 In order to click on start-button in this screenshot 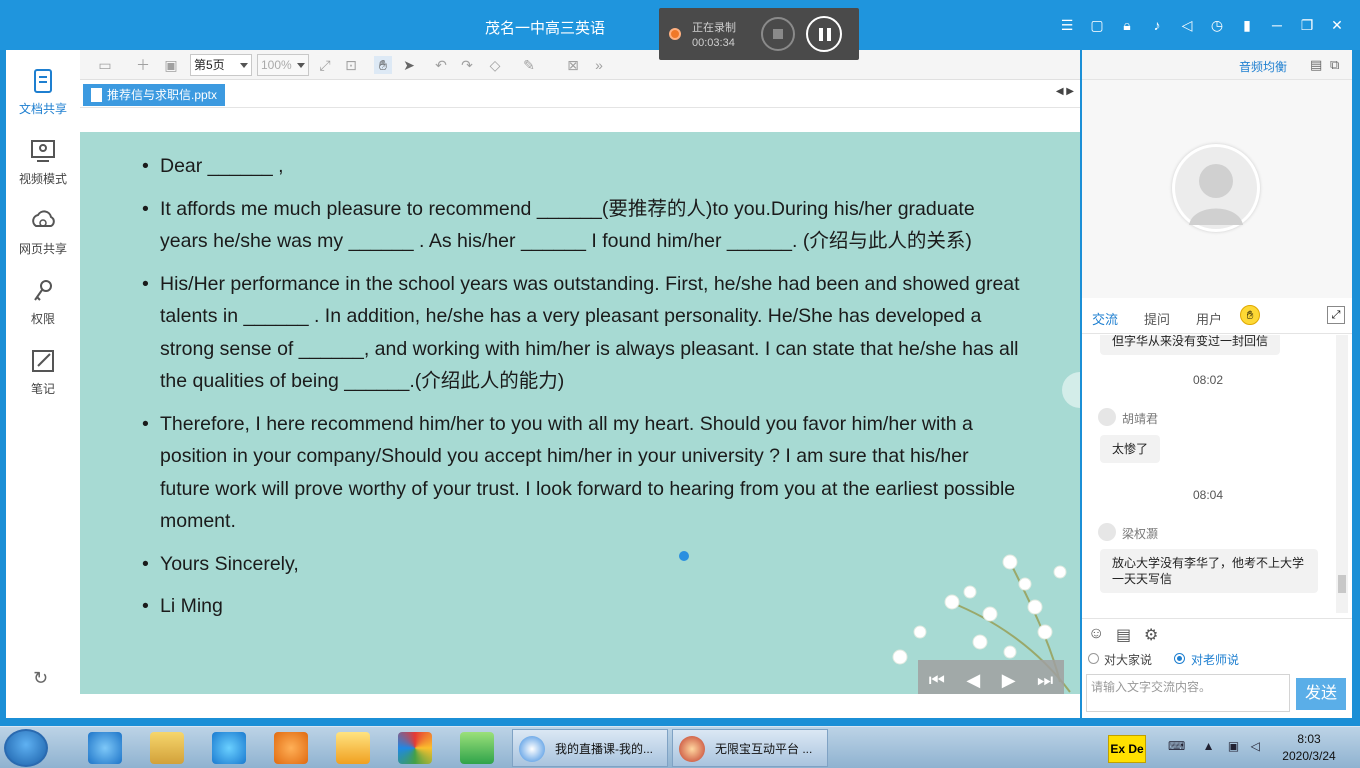, I will do `click(26, 748)`.